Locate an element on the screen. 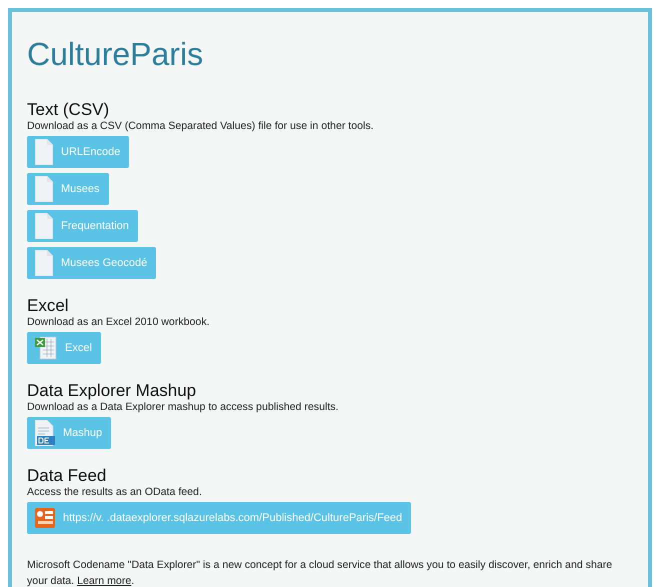  page-title: CultureParis is located at coordinates (115, 54).